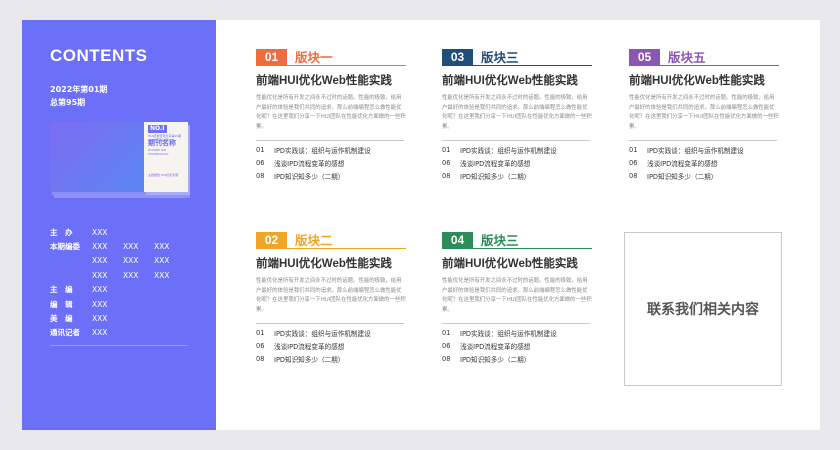  Describe the element at coordinates (500, 240) in the screenshot. I see `section-label: 版块三` at that location.